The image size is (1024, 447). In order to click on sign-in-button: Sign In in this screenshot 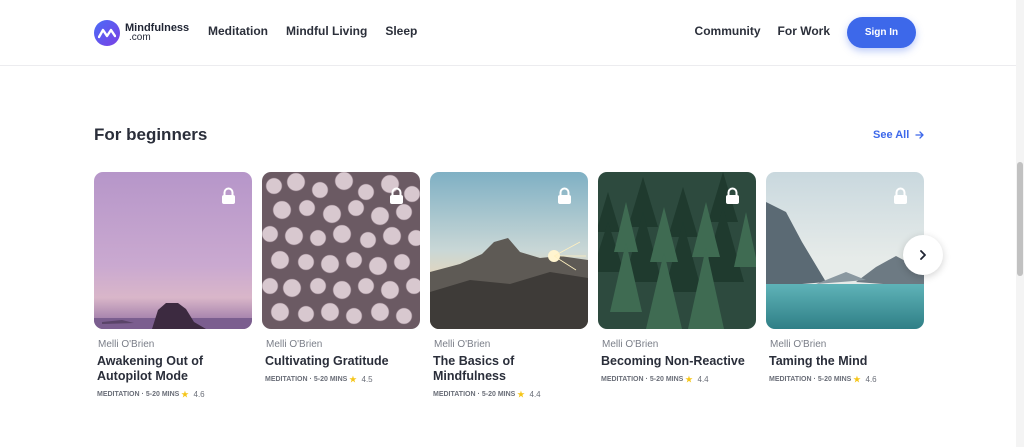, I will do `click(881, 32)`.